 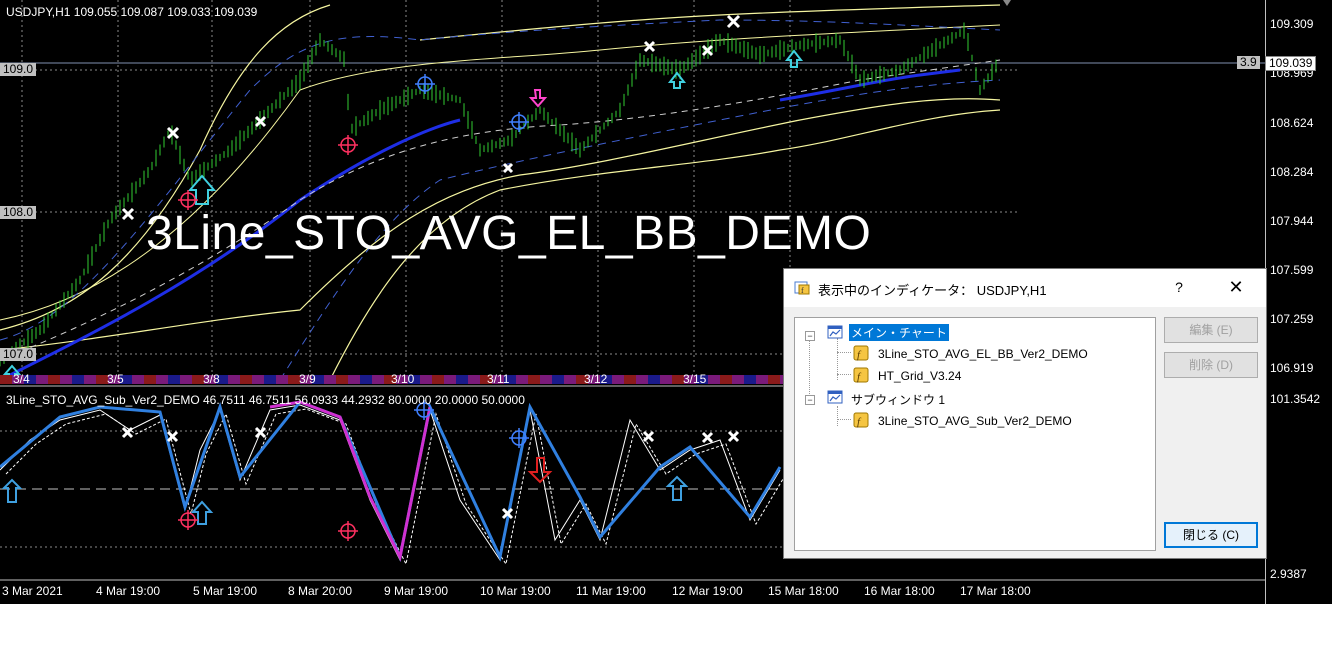 I want to click on close-button: 閉じる (C), so click(x=1211, y=535).